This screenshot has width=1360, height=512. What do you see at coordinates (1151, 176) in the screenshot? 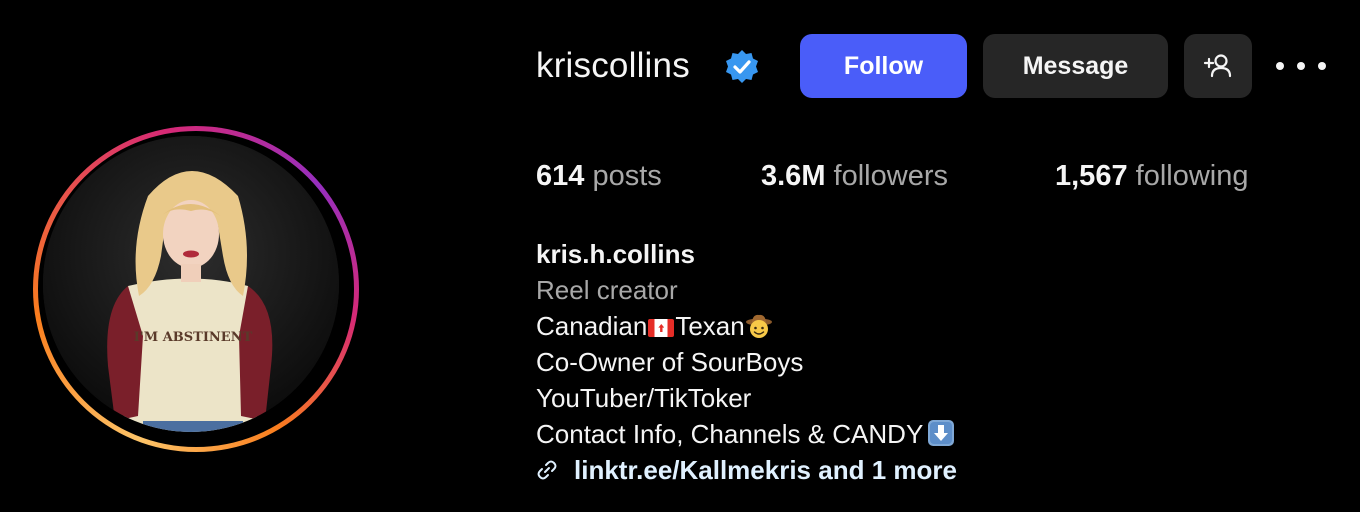
I see `following-count: 1,567 following` at bounding box center [1151, 176].